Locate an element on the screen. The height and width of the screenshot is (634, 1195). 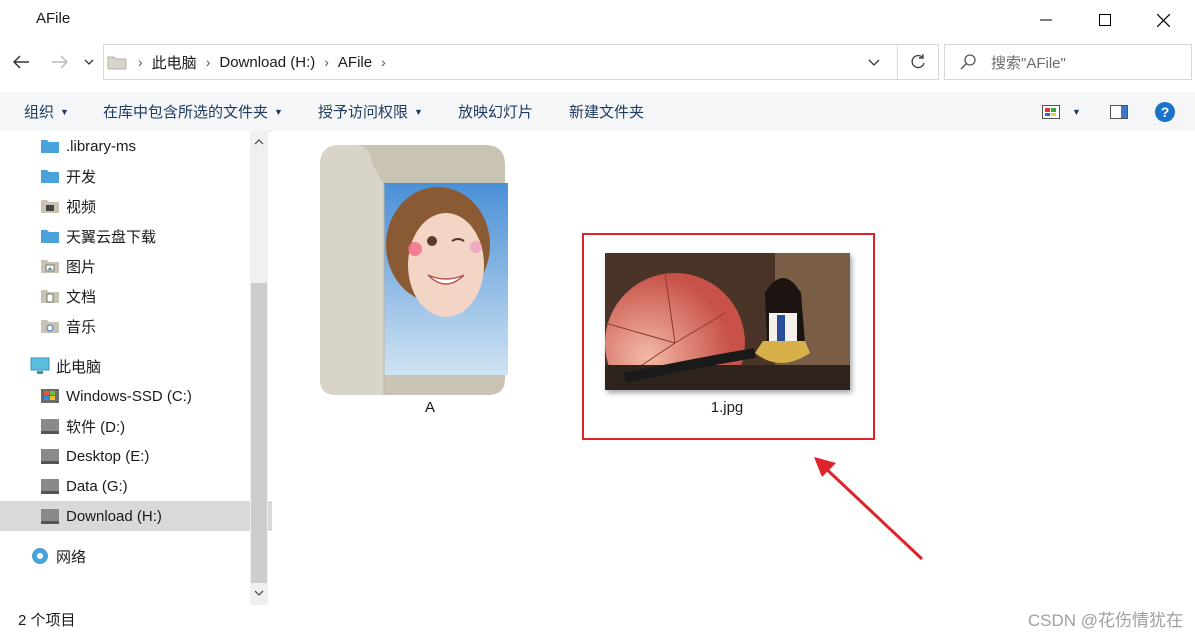
sidebar-item-label: 此电脑 is located at coordinates (79, 367).